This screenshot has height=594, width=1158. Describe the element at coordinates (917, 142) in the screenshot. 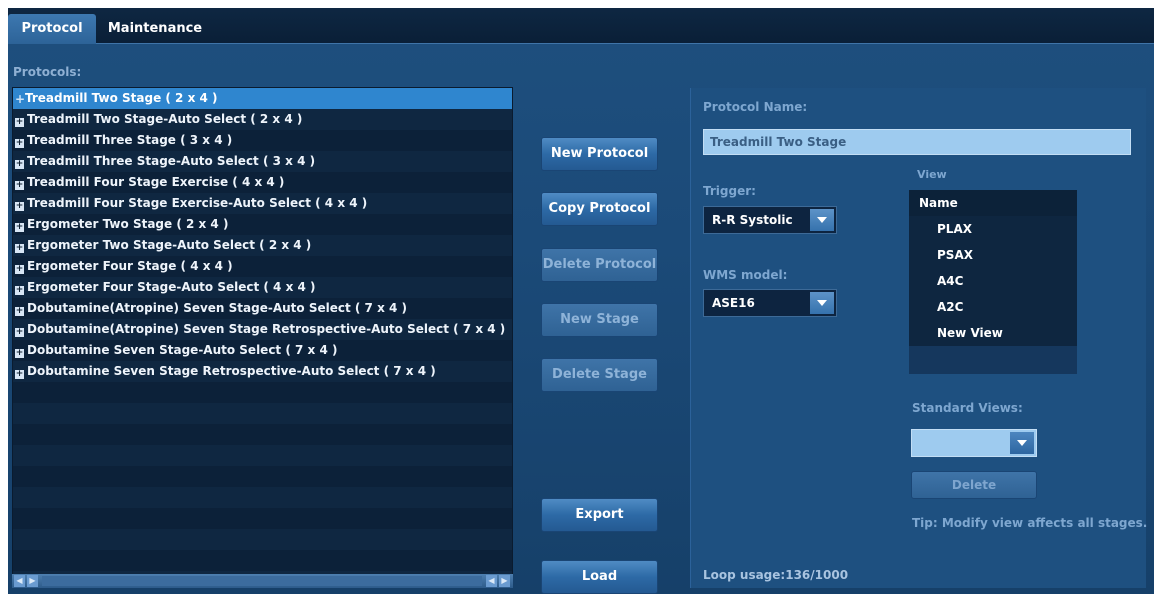

I see `protocol-name-input: Treadmill Two Stage` at that location.